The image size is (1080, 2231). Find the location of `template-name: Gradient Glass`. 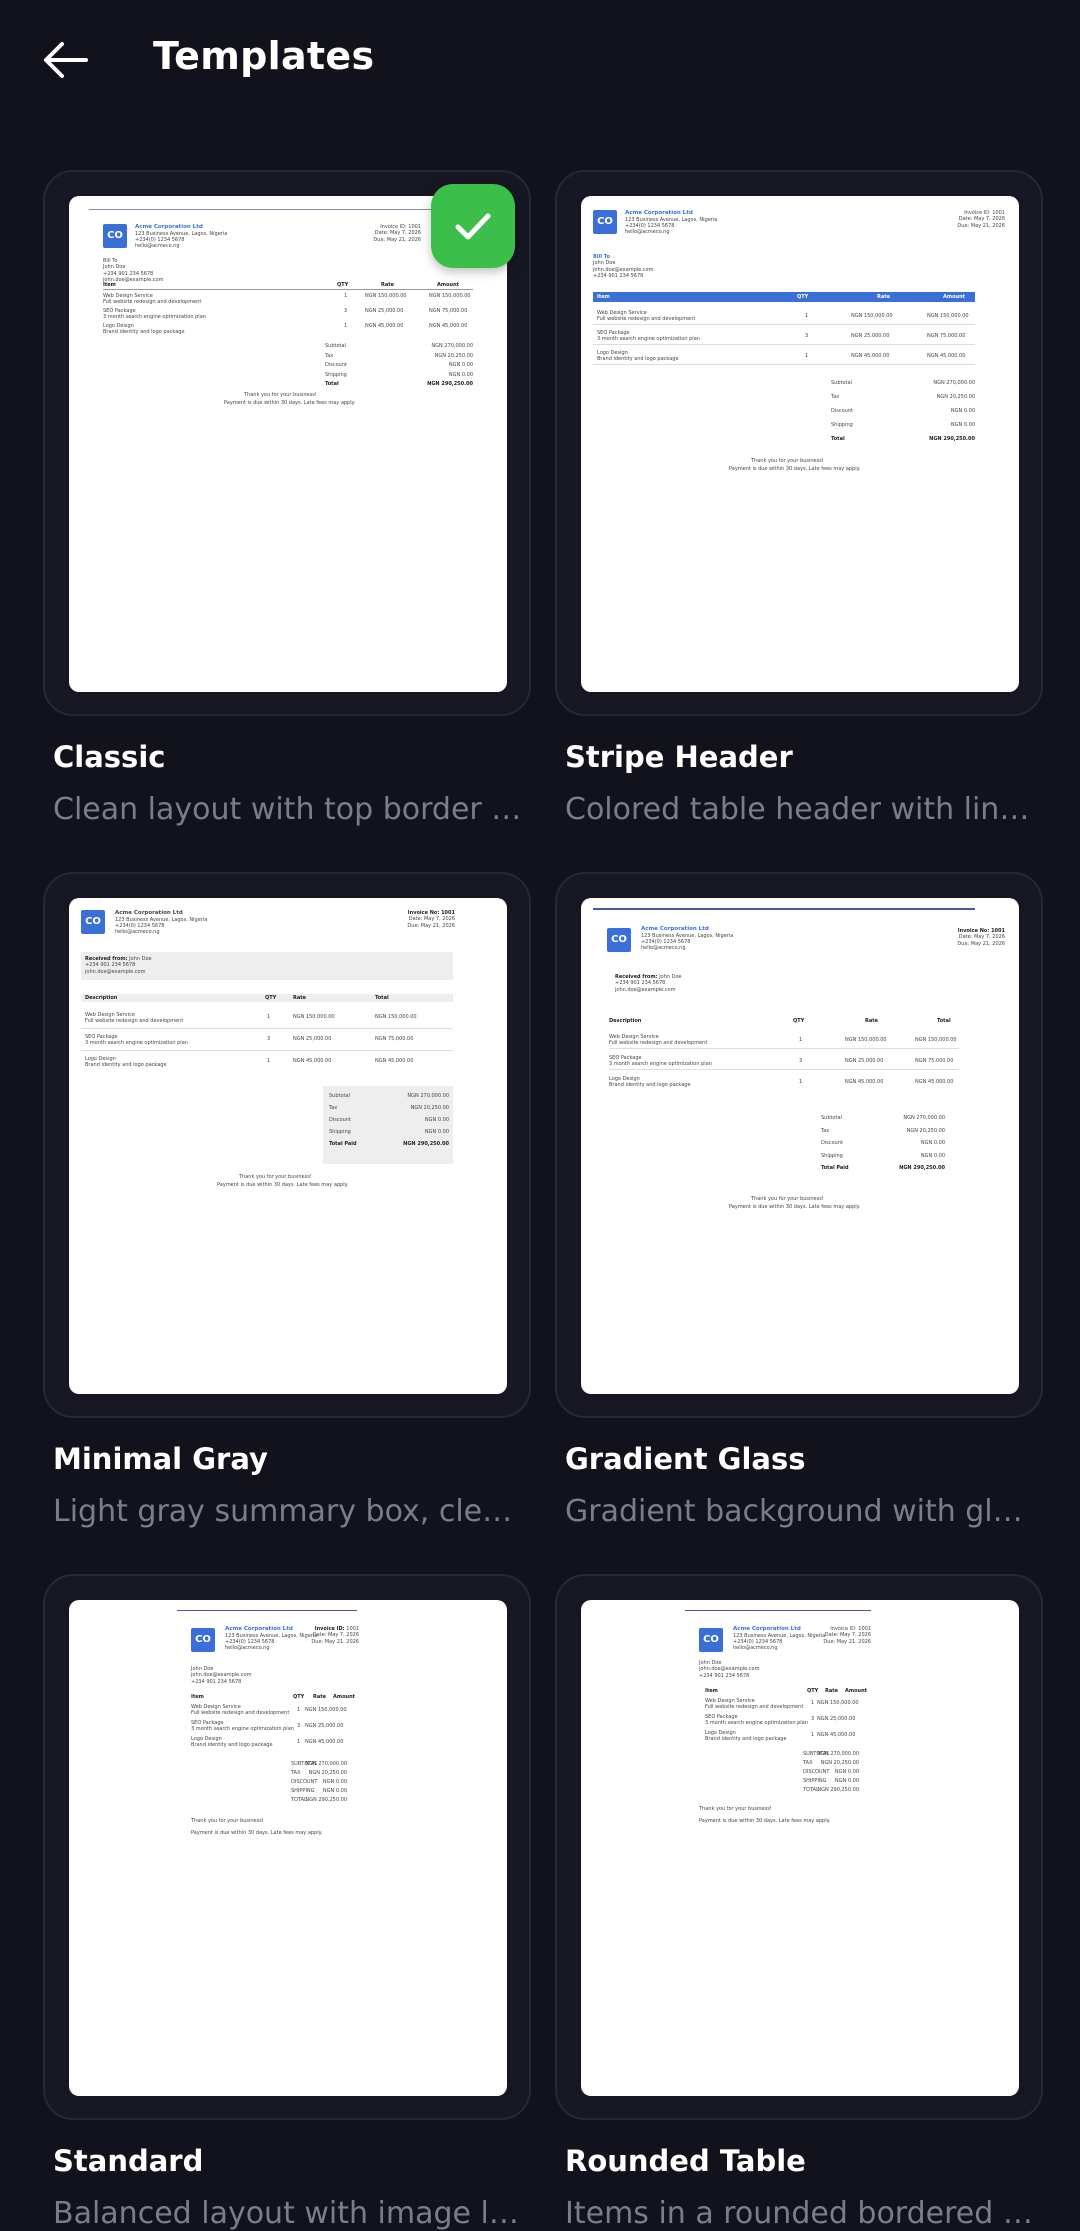

template-name: Gradient Glass is located at coordinates (685, 1459).